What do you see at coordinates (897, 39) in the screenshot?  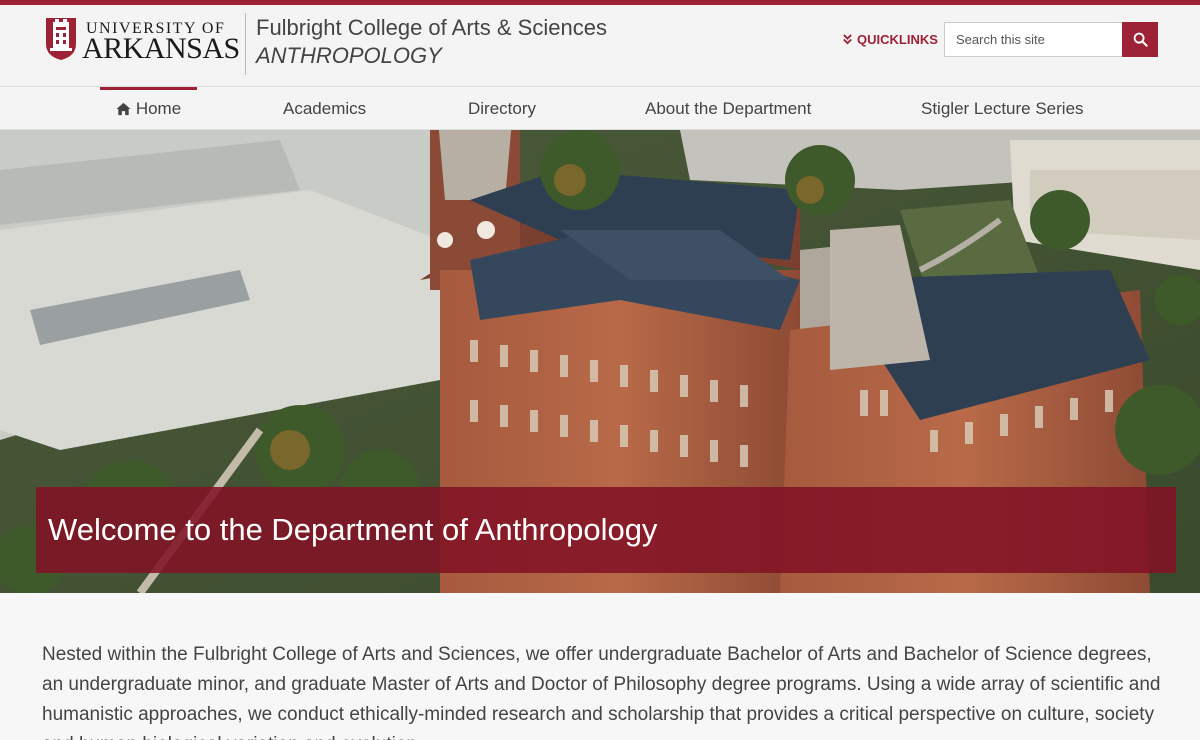 I see `quicklinks-label: QUICKLINKS` at bounding box center [897, 39].